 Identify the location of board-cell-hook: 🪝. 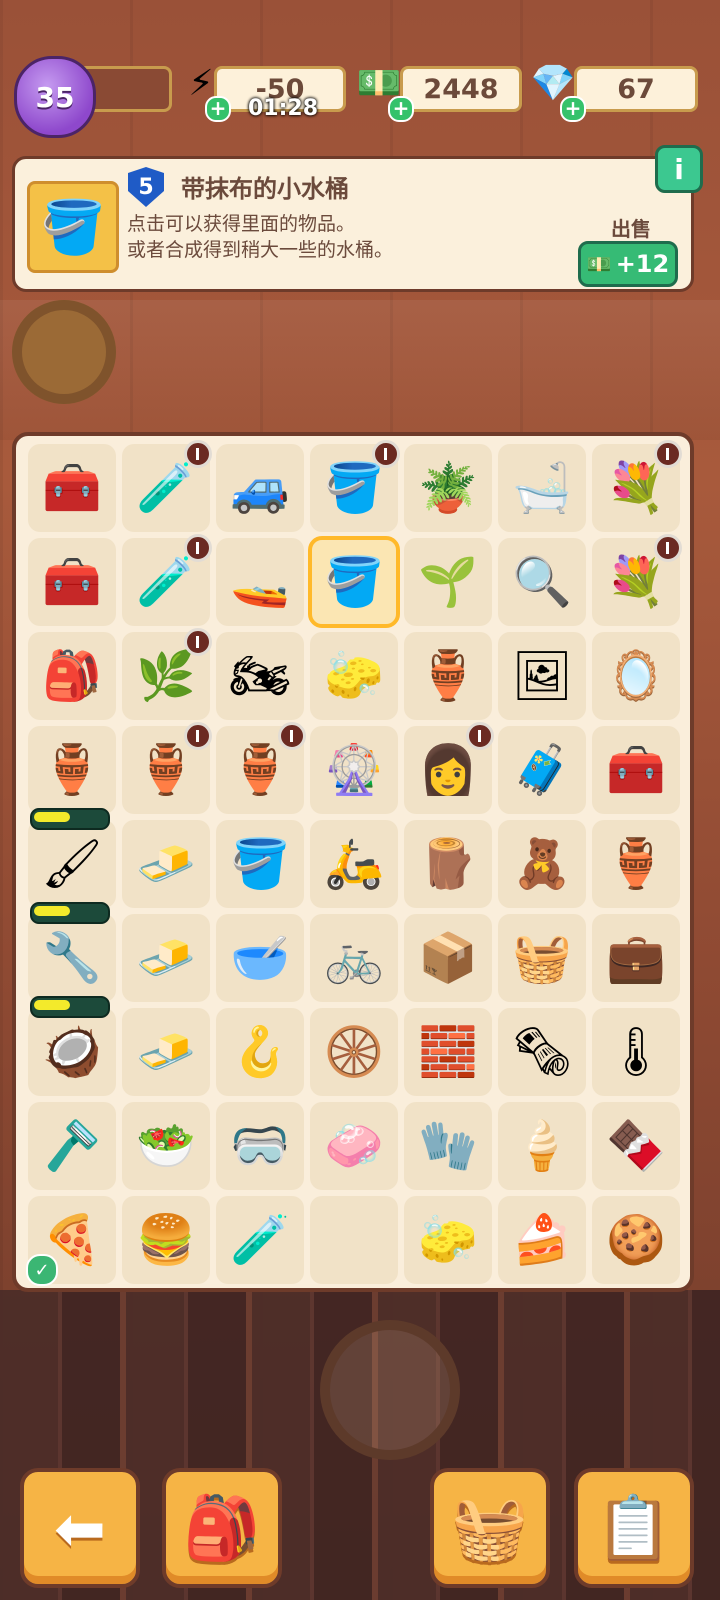
(260, 1052).